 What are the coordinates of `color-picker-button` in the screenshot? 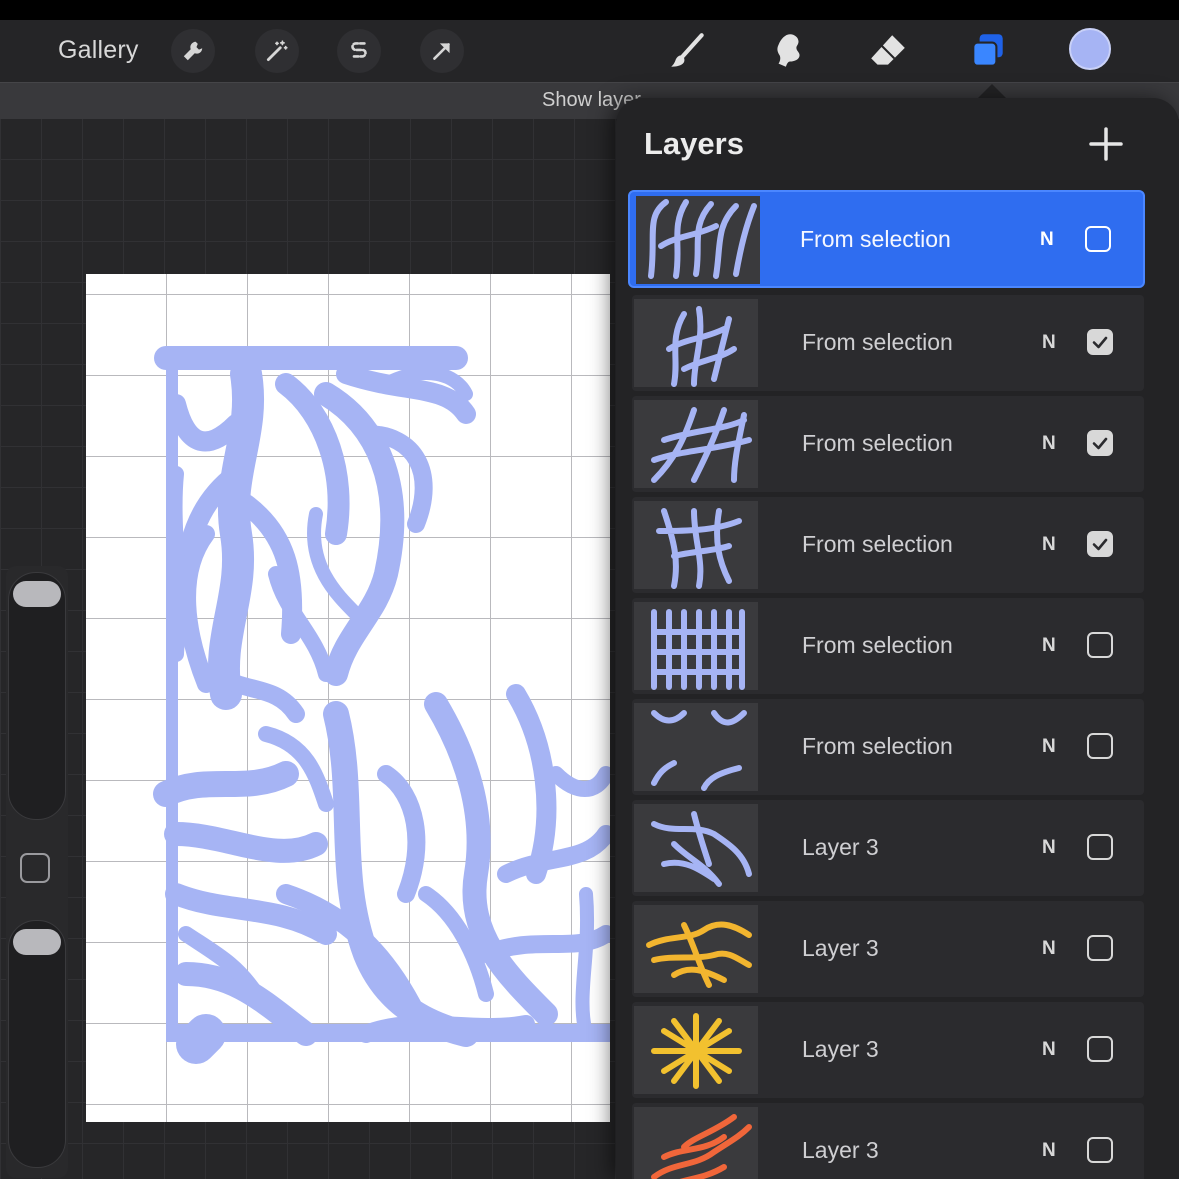 It's located at (1090, 49).